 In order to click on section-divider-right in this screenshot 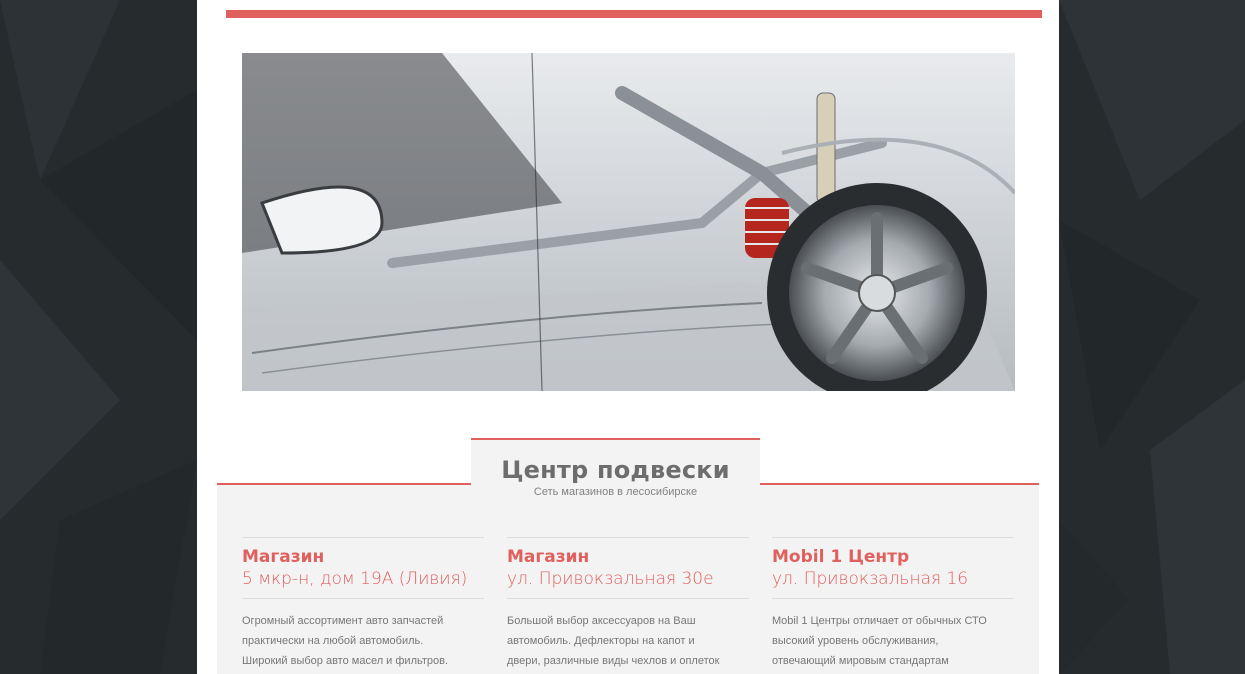, I will do `click(899, 484)`.